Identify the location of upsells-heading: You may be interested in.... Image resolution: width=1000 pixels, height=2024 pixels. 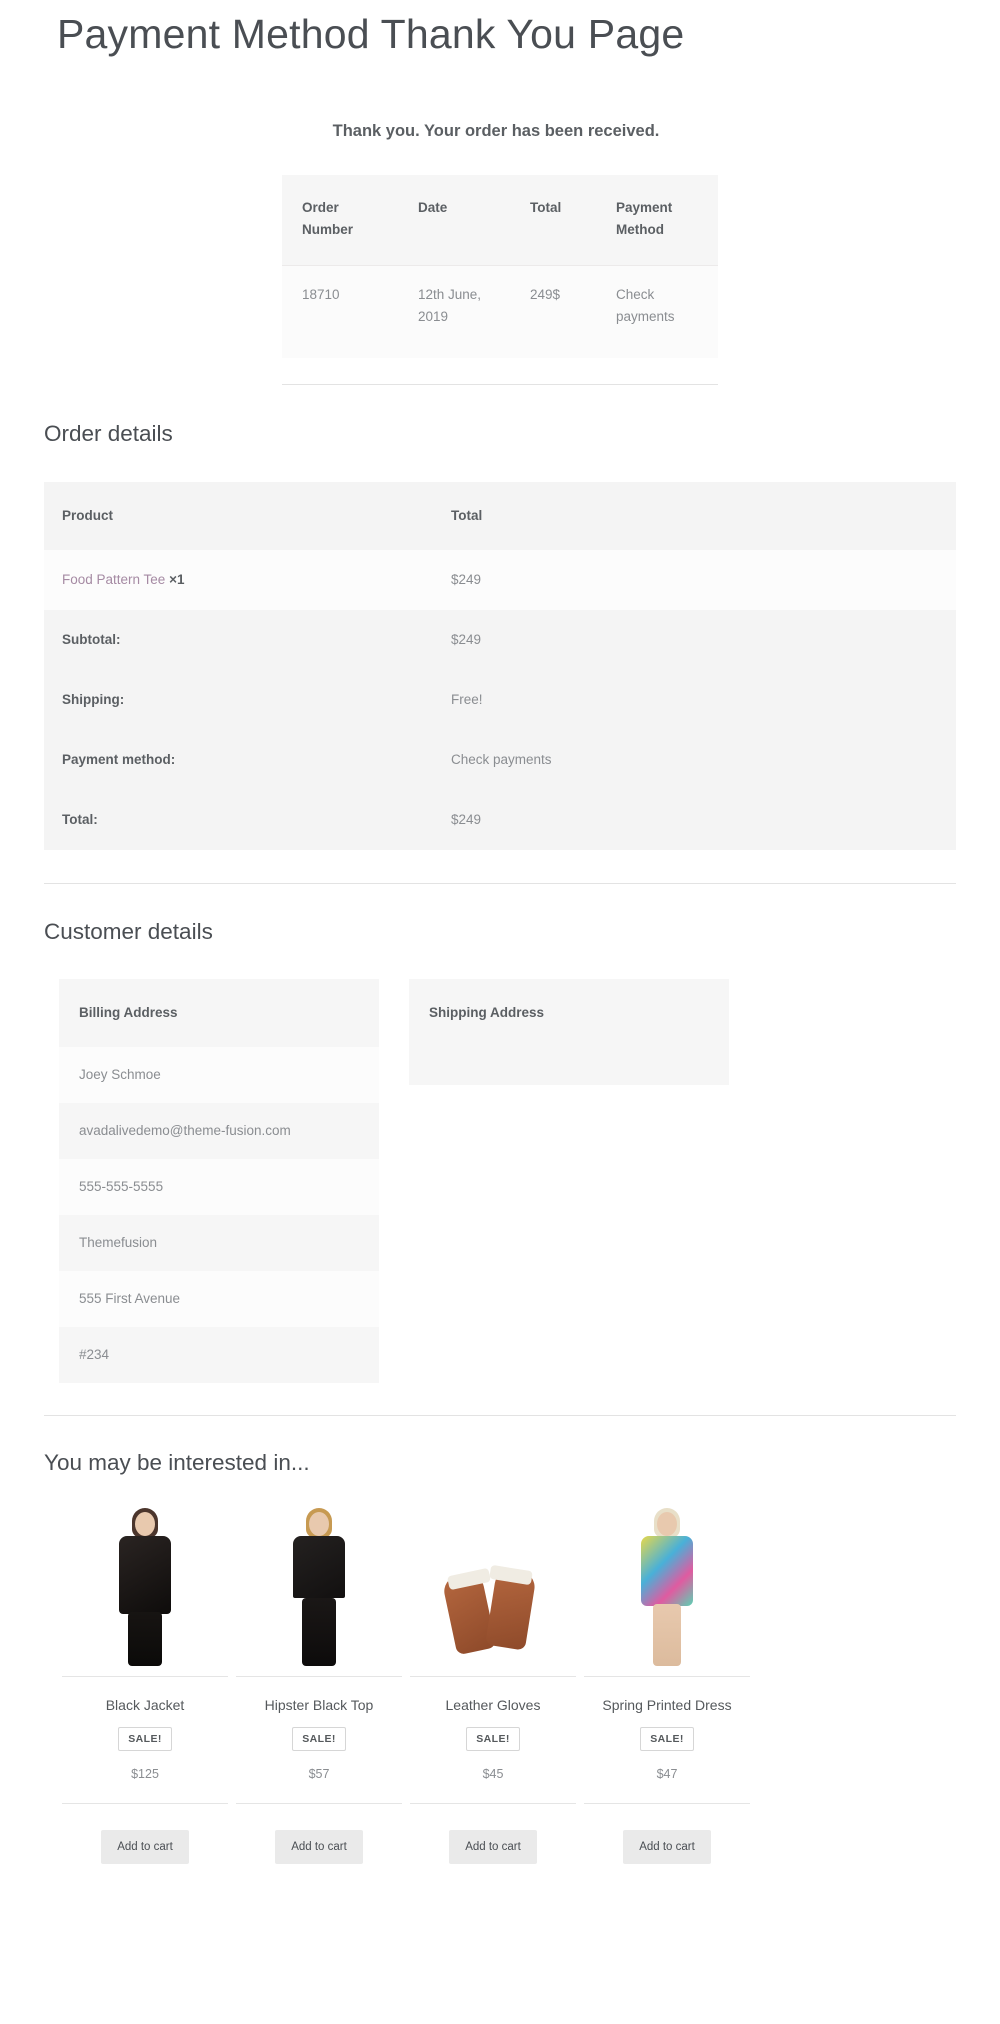
(177, 1462).